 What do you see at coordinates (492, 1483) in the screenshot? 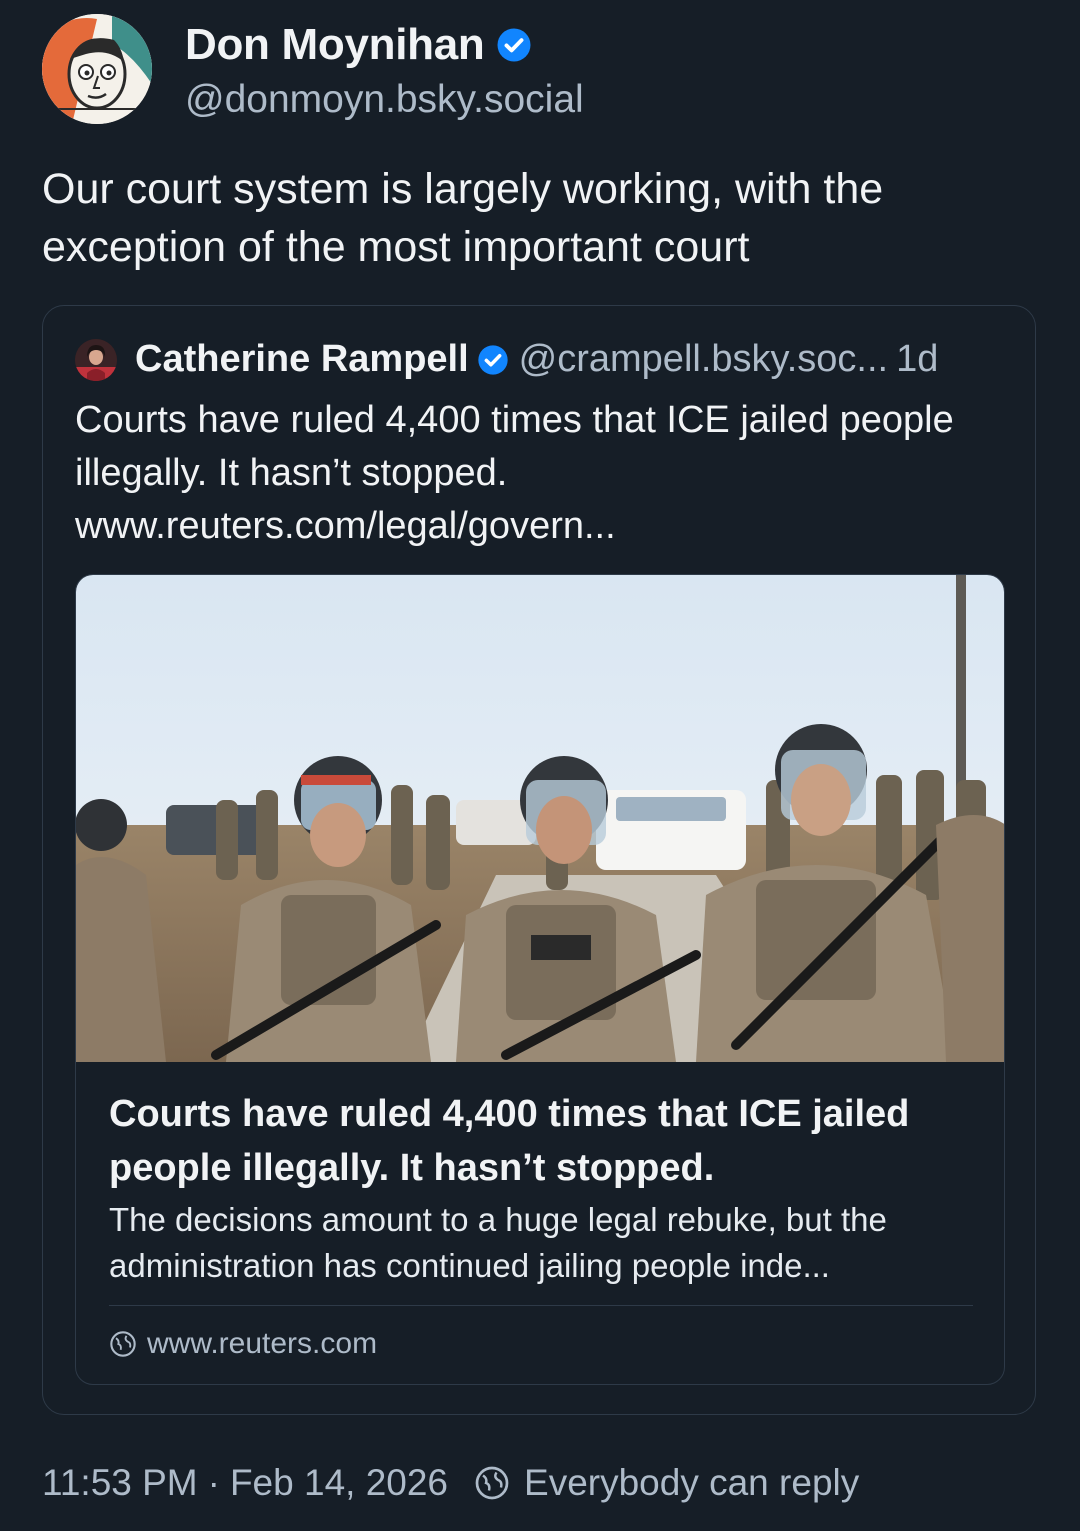
I see `reply-setting-globe-icon` at bounding box center [492, 1483].